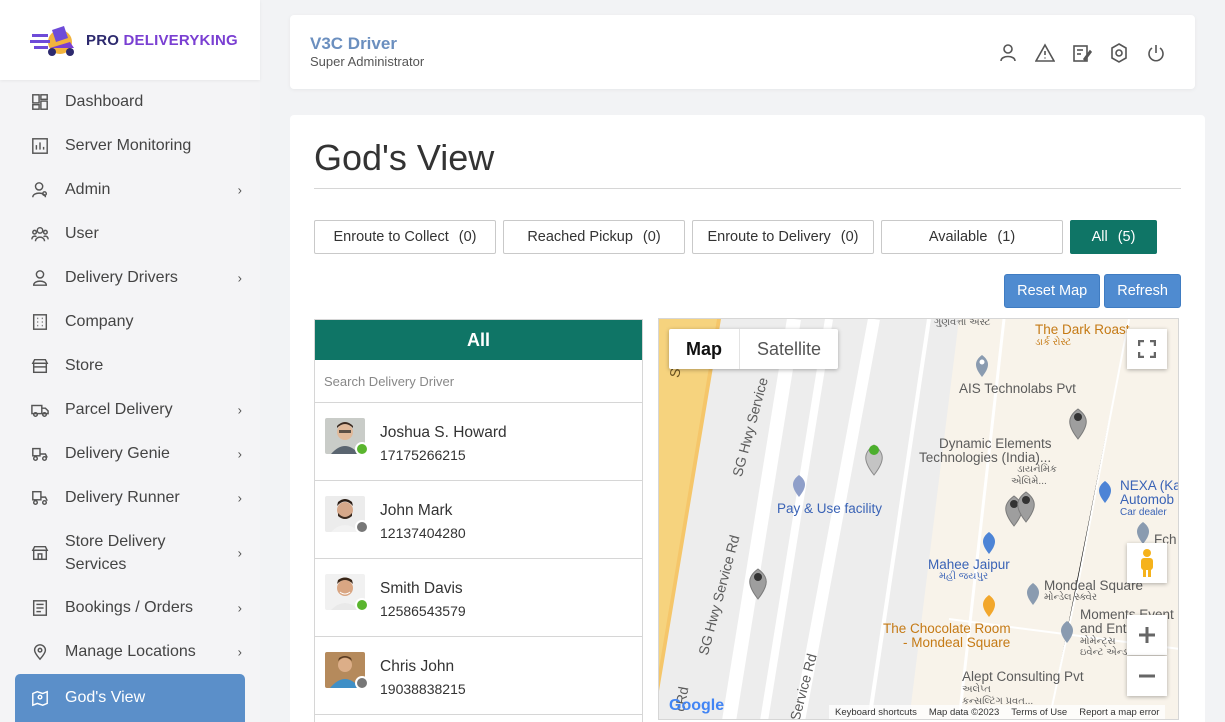 The height and width of the screenshot is (722, 1225). I want to click on refresh-button: Refresh, so click(1142, 291).